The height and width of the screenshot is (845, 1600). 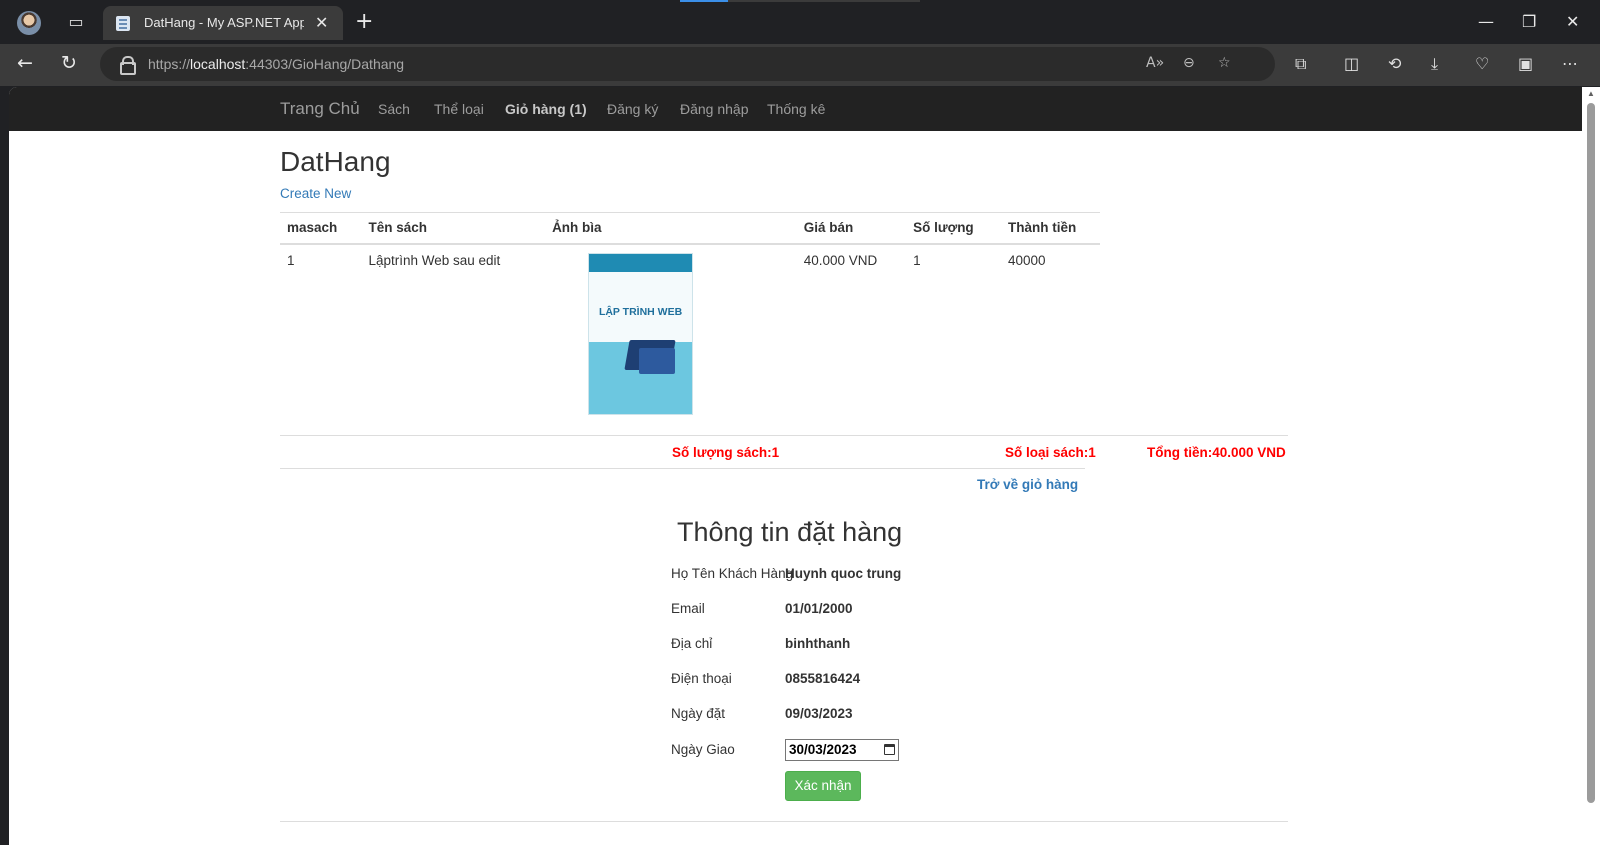 I want to click on nav-link-dang-ky: Đăng ký, so click(x=632, y=109).